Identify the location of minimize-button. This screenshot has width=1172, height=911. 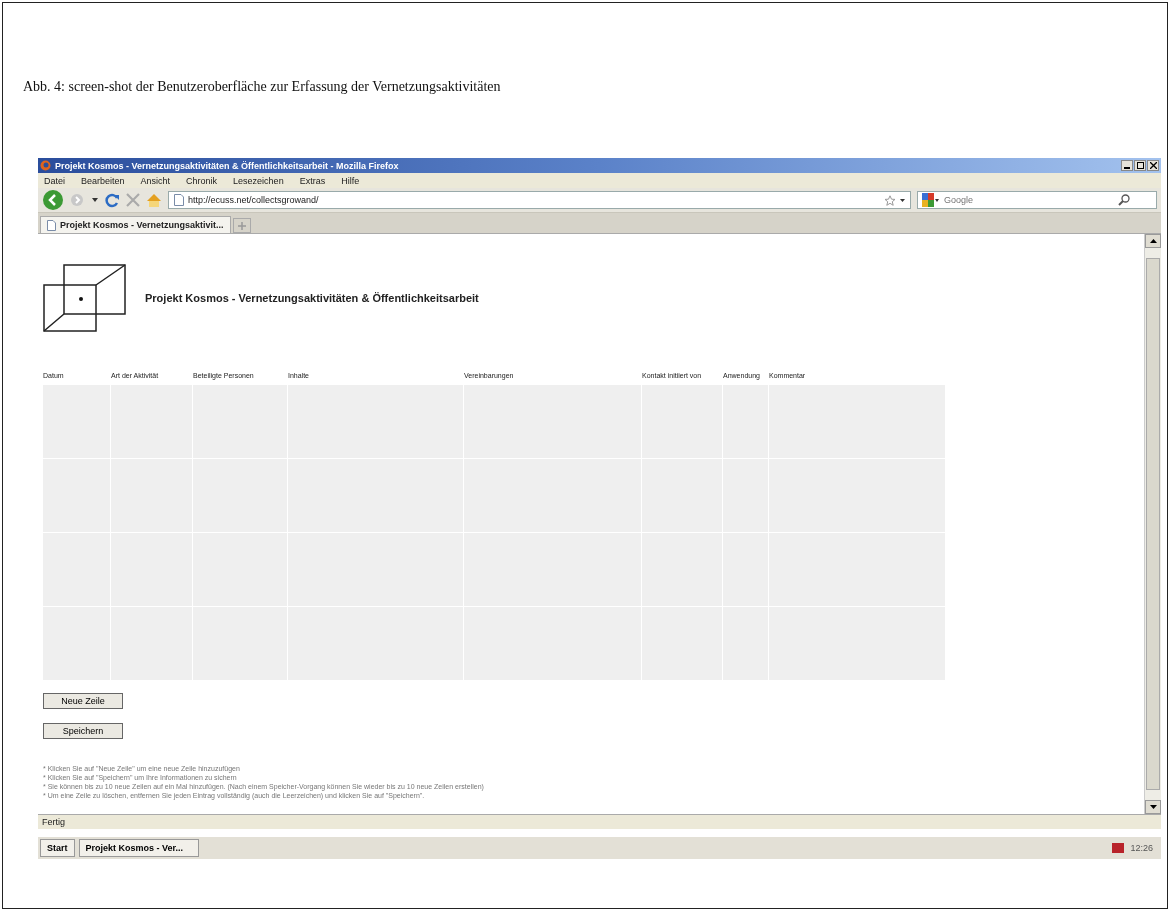
(1127, 165).